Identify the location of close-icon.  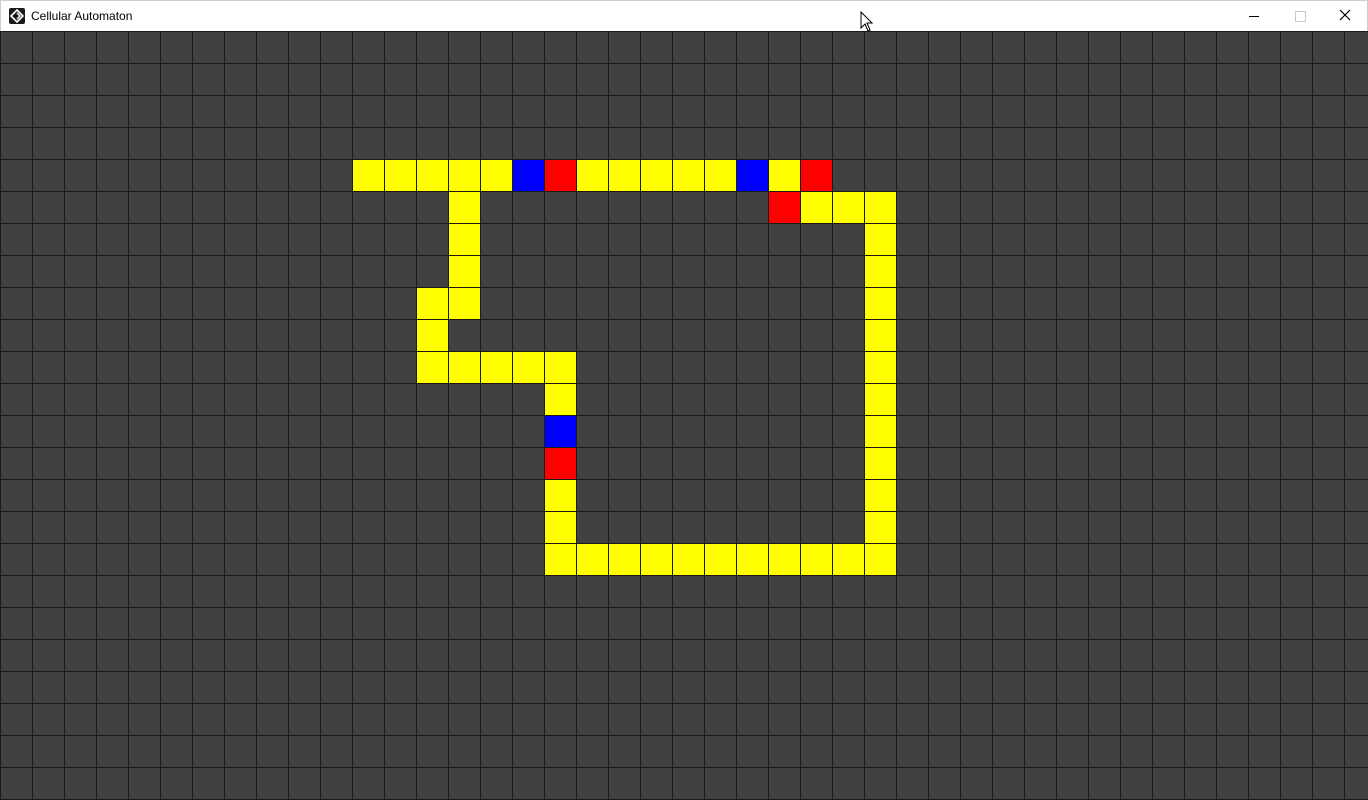
(1345, 15).